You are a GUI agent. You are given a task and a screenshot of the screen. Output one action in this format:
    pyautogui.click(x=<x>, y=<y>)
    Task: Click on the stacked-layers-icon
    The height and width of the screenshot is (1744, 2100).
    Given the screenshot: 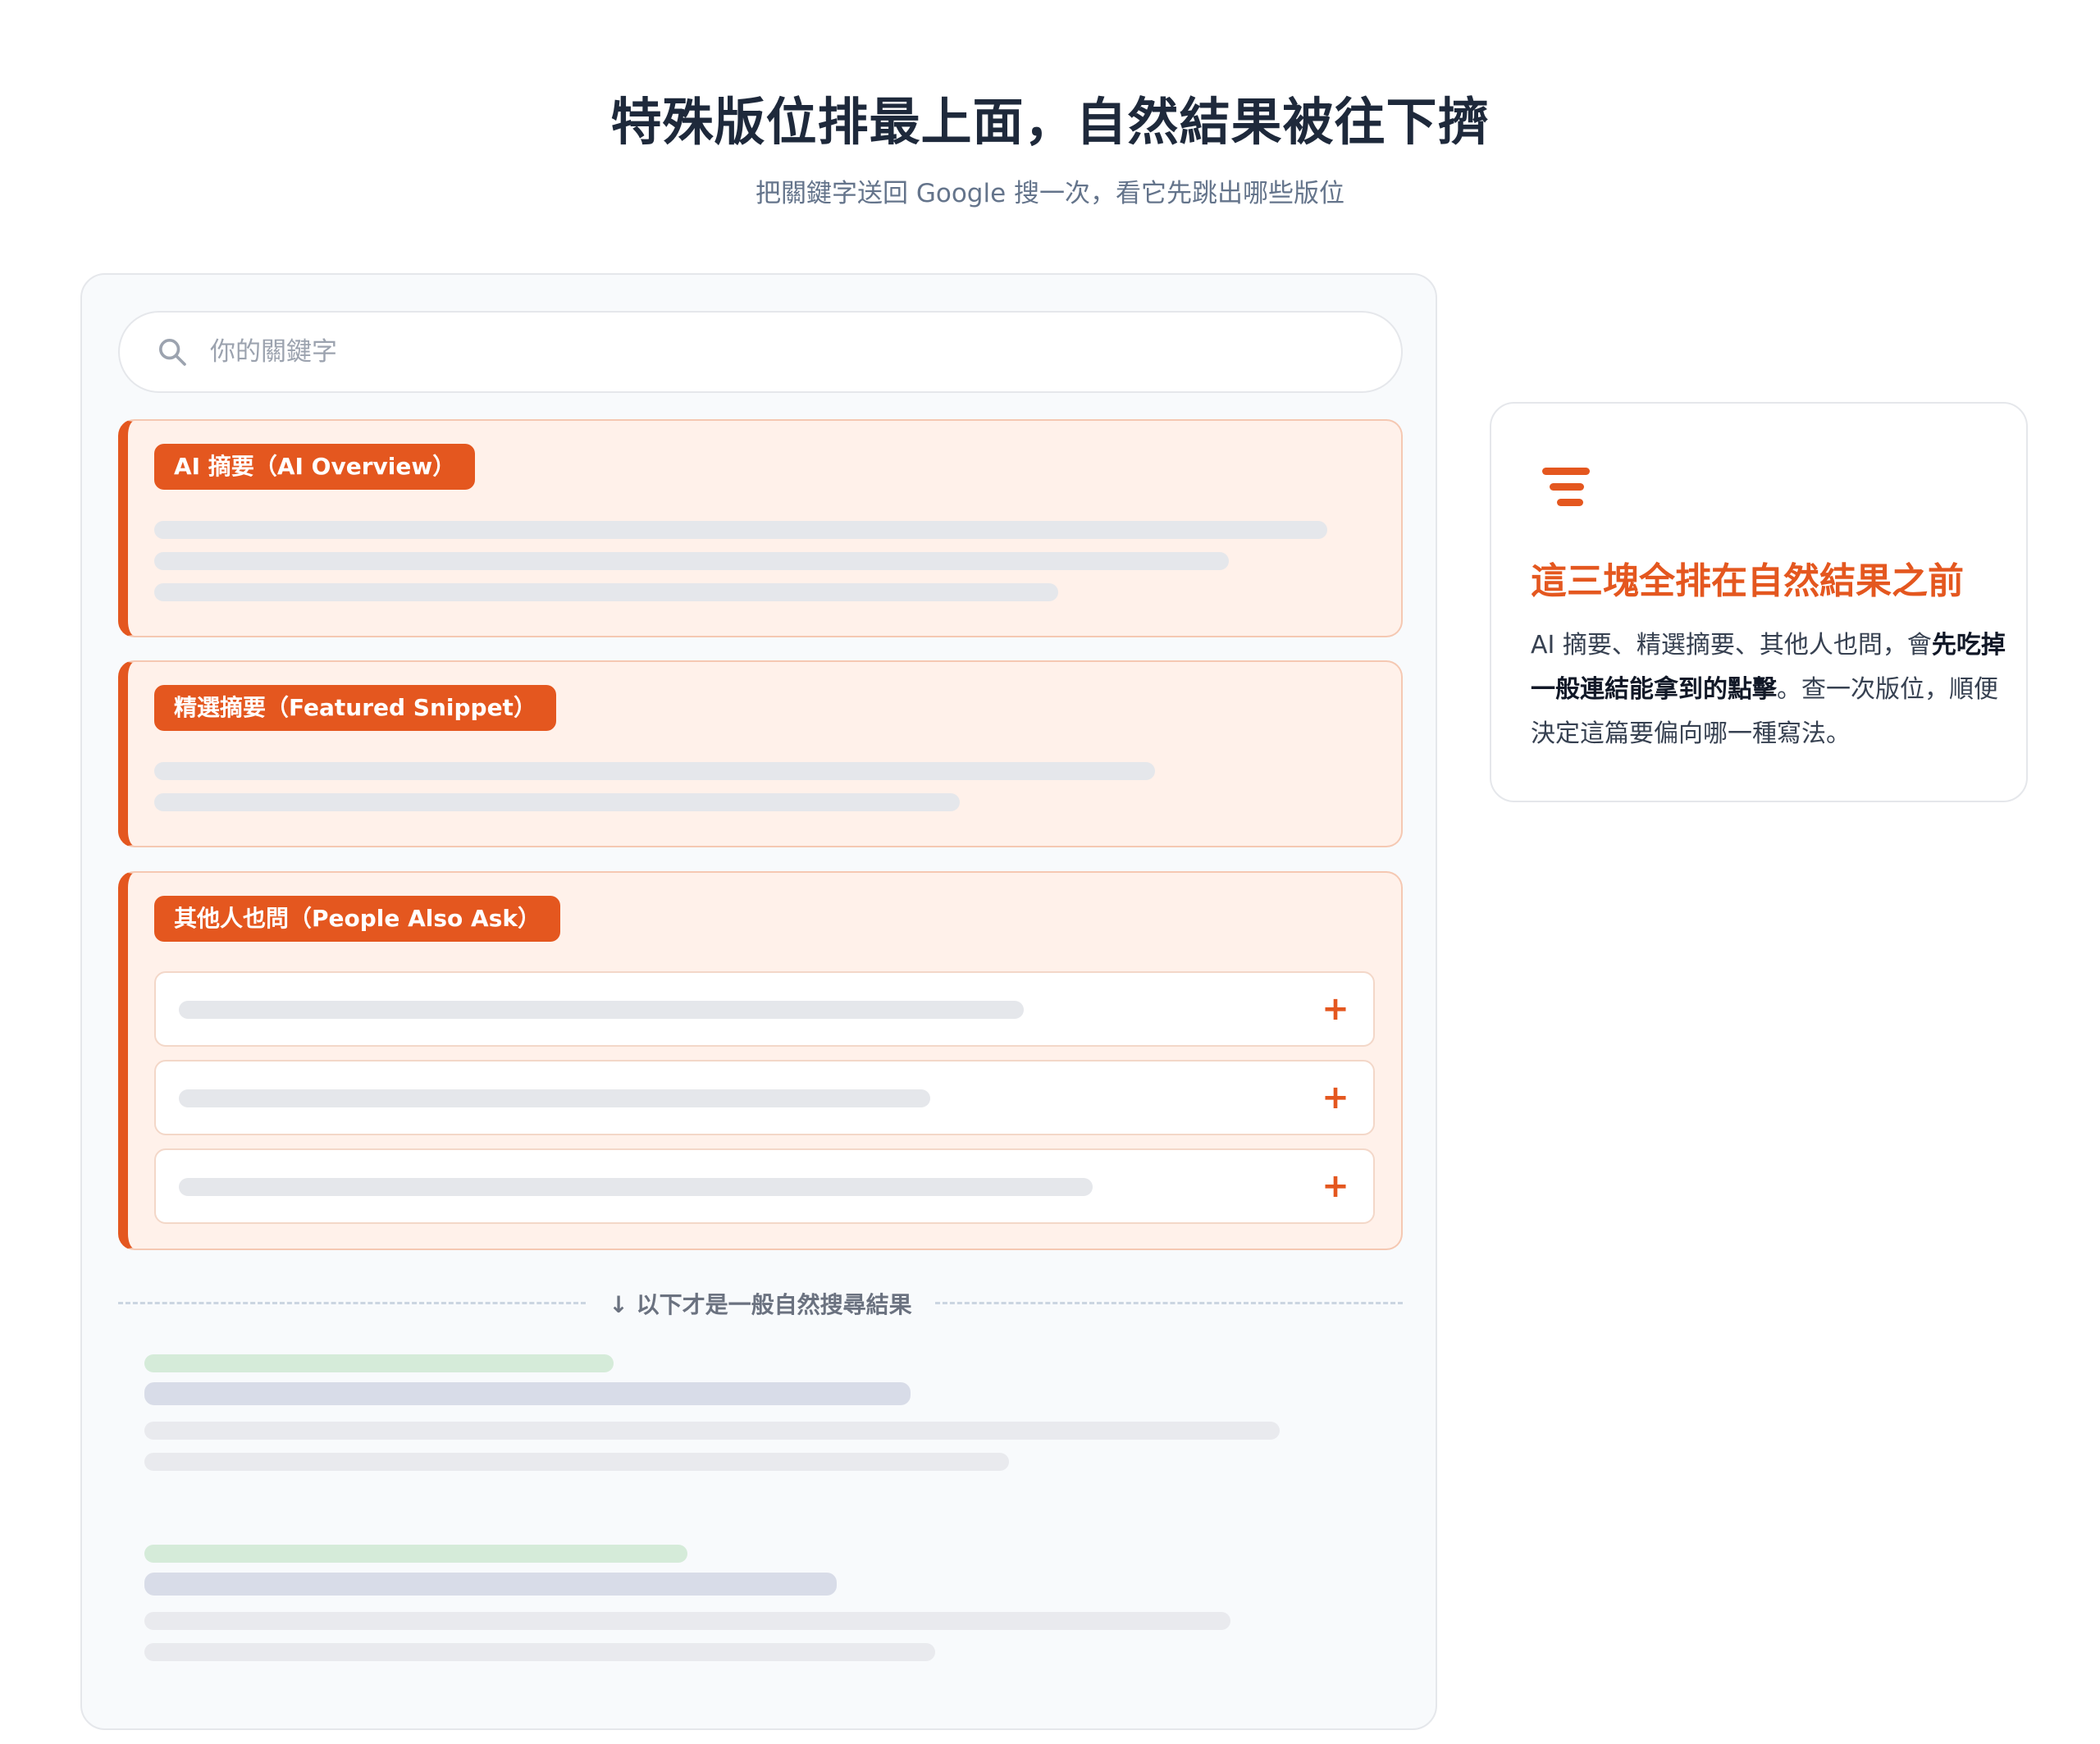 What is the action you would take?
    pyautogui.click(x=1566, y=487)
    